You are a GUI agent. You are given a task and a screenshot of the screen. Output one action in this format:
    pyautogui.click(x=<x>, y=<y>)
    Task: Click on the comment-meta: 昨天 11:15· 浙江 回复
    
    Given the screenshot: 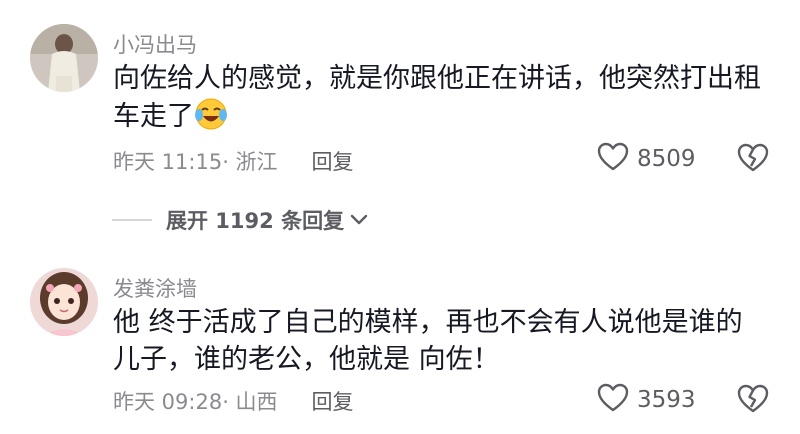 What is the action you would take?
    pyautogui.click(x=233, y=161)
    